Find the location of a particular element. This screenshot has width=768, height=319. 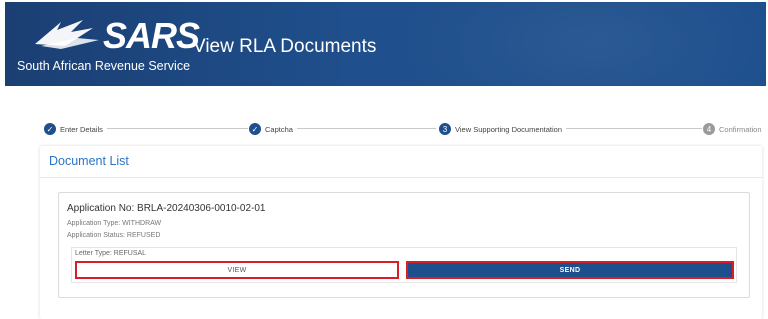

step-label: Confirmation is located at coordinates (740, 129).